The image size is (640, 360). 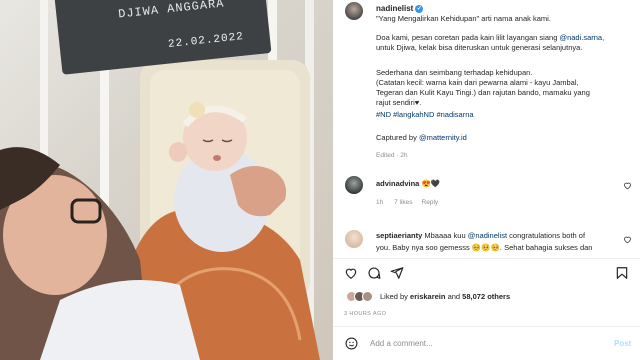 I want to click on comment-icon, so click(x=374, y=273).